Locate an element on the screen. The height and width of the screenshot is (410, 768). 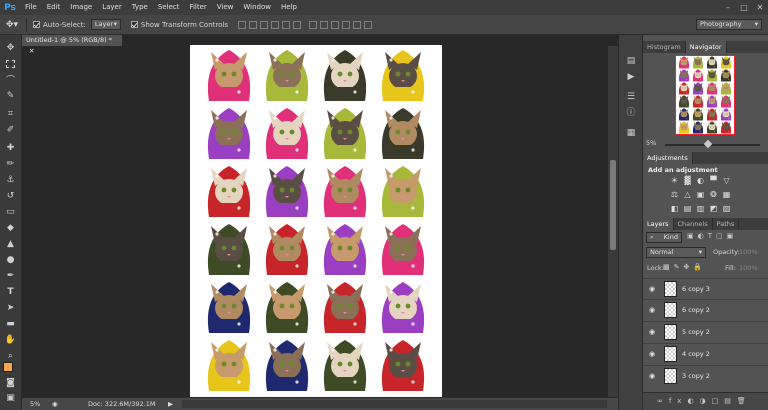
minimize-button: – is located at coordinates (728, 7).